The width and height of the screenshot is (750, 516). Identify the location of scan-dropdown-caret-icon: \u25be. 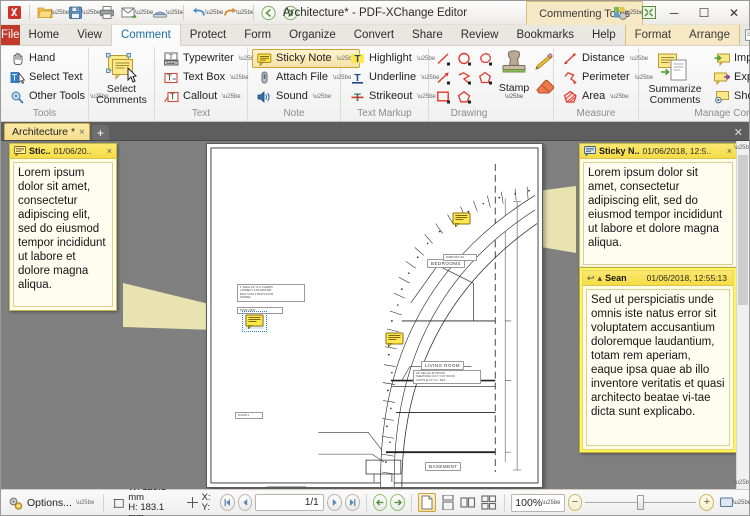
(175, 13).